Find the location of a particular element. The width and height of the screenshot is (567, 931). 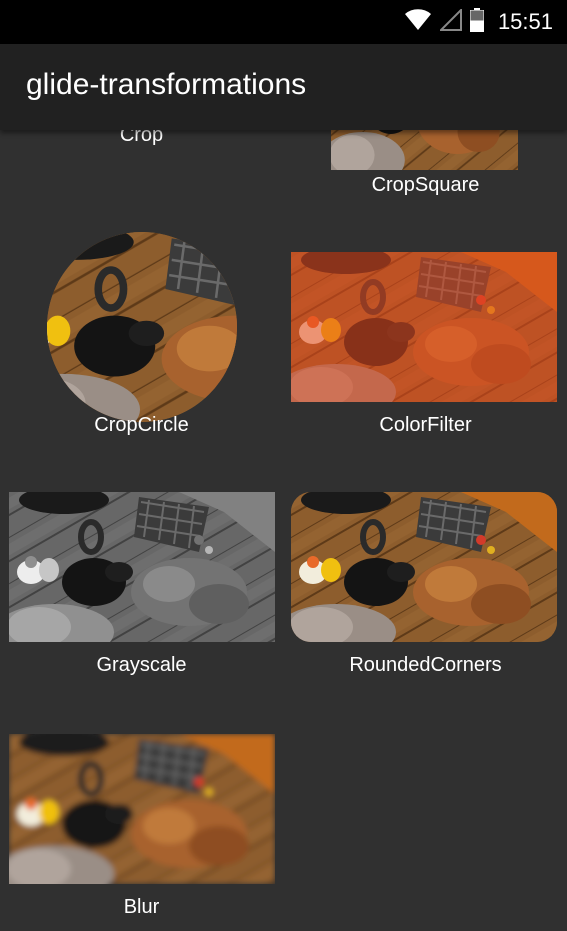

wifi-icon is located at coordinates (418, 22).